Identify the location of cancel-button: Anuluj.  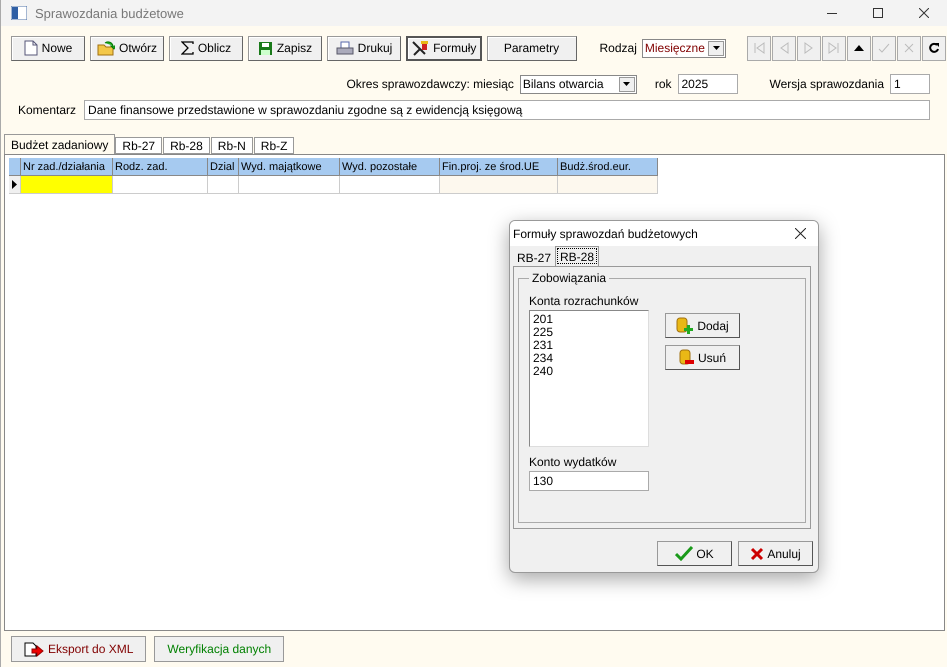
(775, 553).